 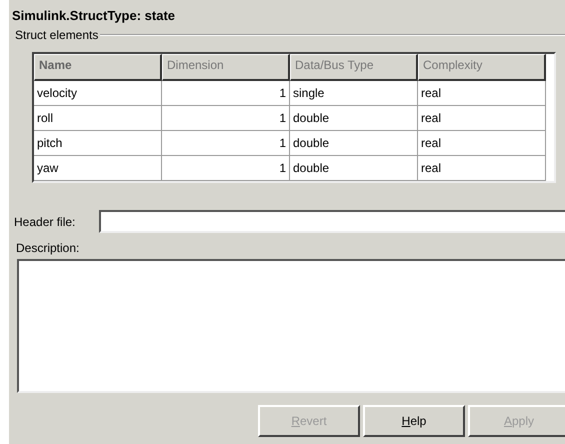 I want to click on table-cell: single, so click(x=354, y=93).